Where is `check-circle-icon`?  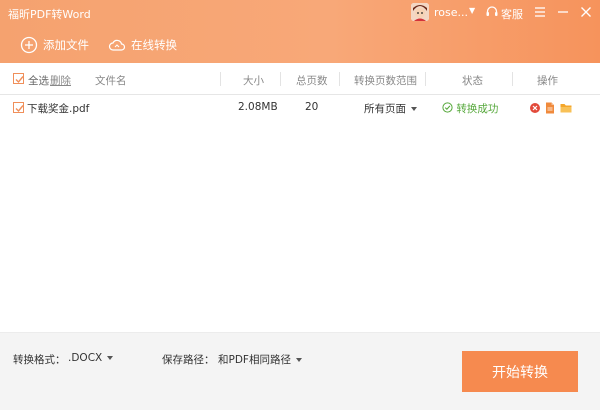
check-circle-icon is located at coordinates (447, 107).